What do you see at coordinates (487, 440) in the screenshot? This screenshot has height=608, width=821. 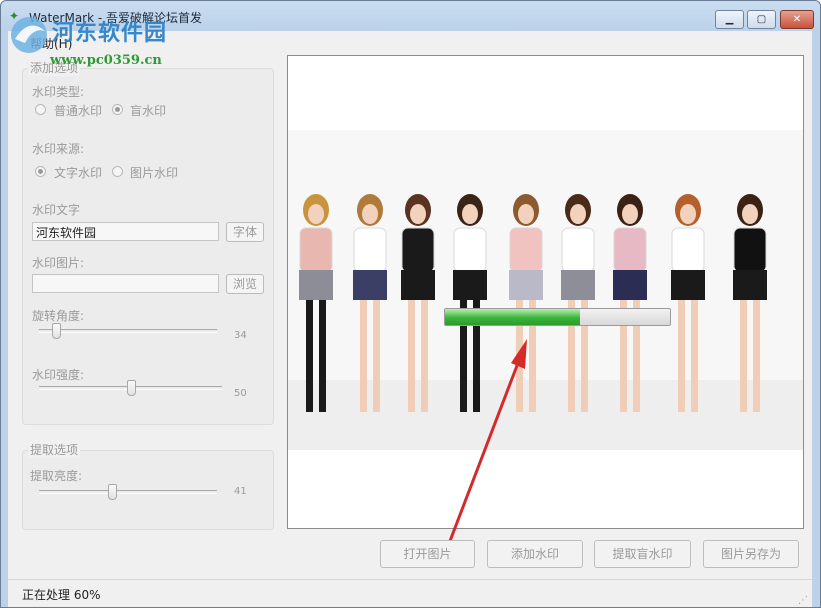 I see `red-arrow-annotation` at bounding box center [487, 440].